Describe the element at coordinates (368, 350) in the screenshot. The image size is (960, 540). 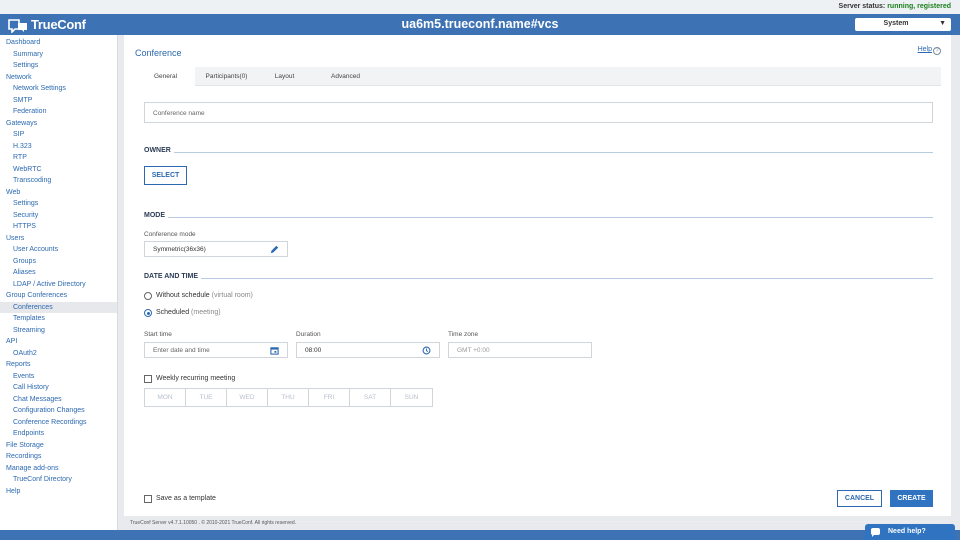
I see `duration-input: 08:00` at that location.